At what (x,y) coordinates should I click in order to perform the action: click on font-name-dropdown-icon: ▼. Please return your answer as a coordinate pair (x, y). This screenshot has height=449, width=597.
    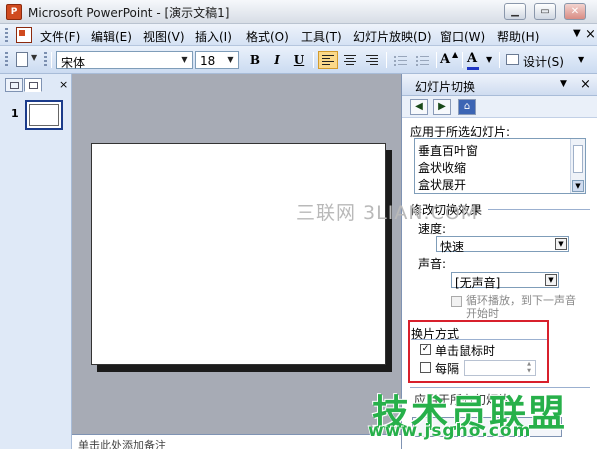
    Looking at the image, I should click on (184, 60).